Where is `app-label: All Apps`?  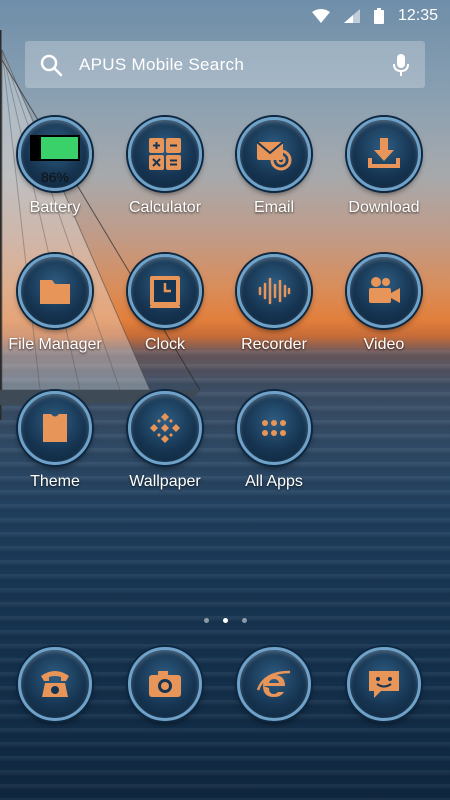
app-label: All Apps is located at coordinates (274, 481).